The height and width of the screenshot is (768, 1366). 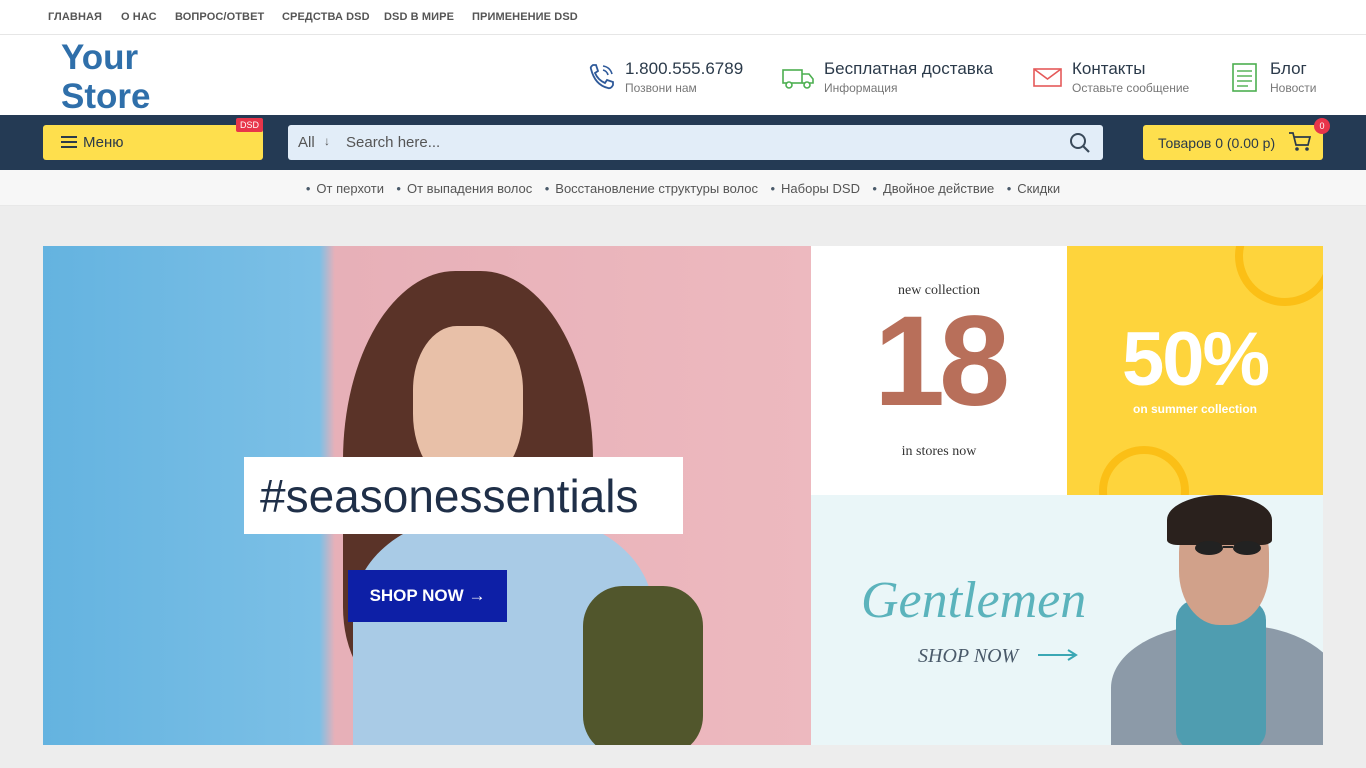 What do you see at coordinates (449, 496) in the screenshot?
I see `hero-hashtag: #seasonessentials` at bounding box center [449, 496].